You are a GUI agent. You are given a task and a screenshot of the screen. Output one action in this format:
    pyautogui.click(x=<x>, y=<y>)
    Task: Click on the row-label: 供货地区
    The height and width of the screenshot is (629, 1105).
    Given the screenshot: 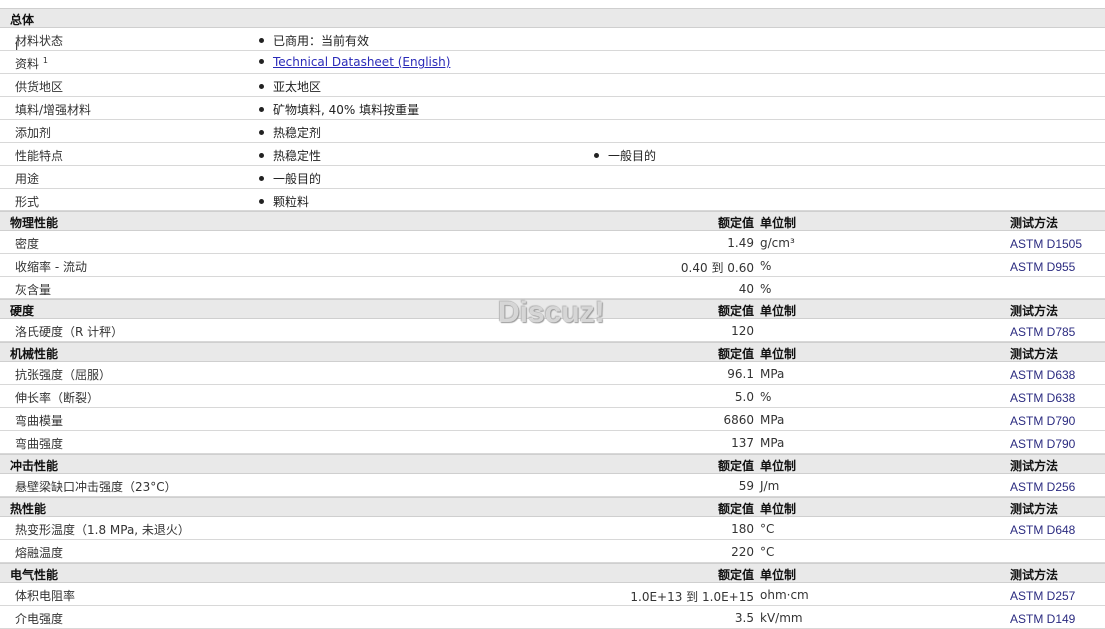 What is the action you would take?
    pyautogui.click(x=39, y=87)
    